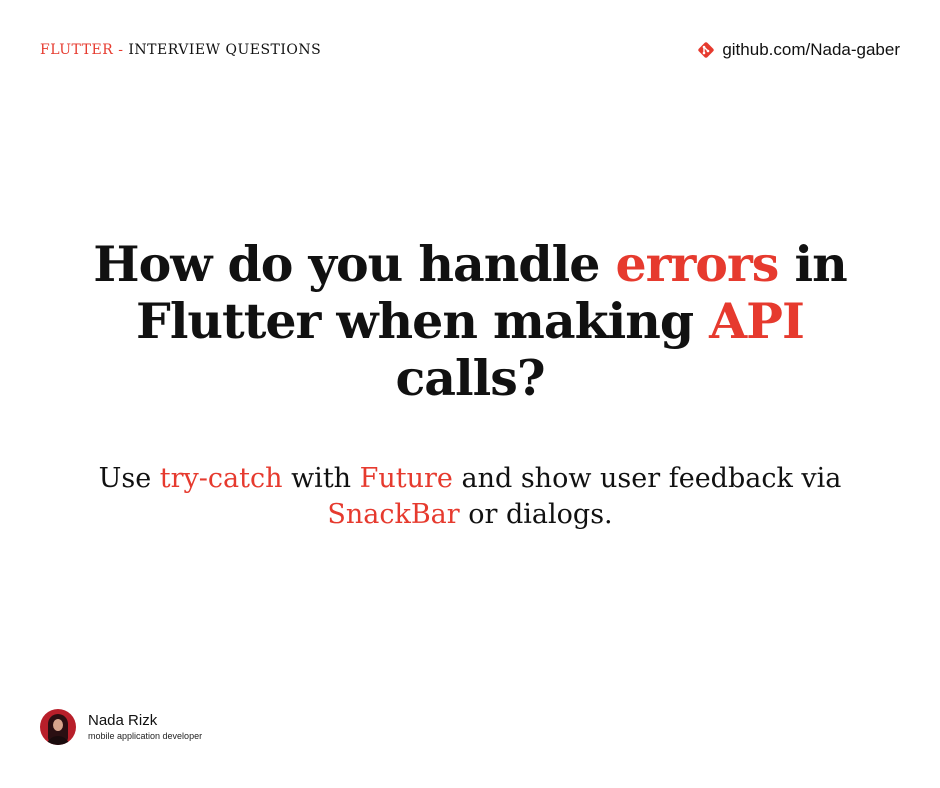 The width and height of the screenshot is (940, 788). Describe the element at coordinates (221, 478) in the screenshot. I see `answer-highlight-try-catch: try-catch` at that location.